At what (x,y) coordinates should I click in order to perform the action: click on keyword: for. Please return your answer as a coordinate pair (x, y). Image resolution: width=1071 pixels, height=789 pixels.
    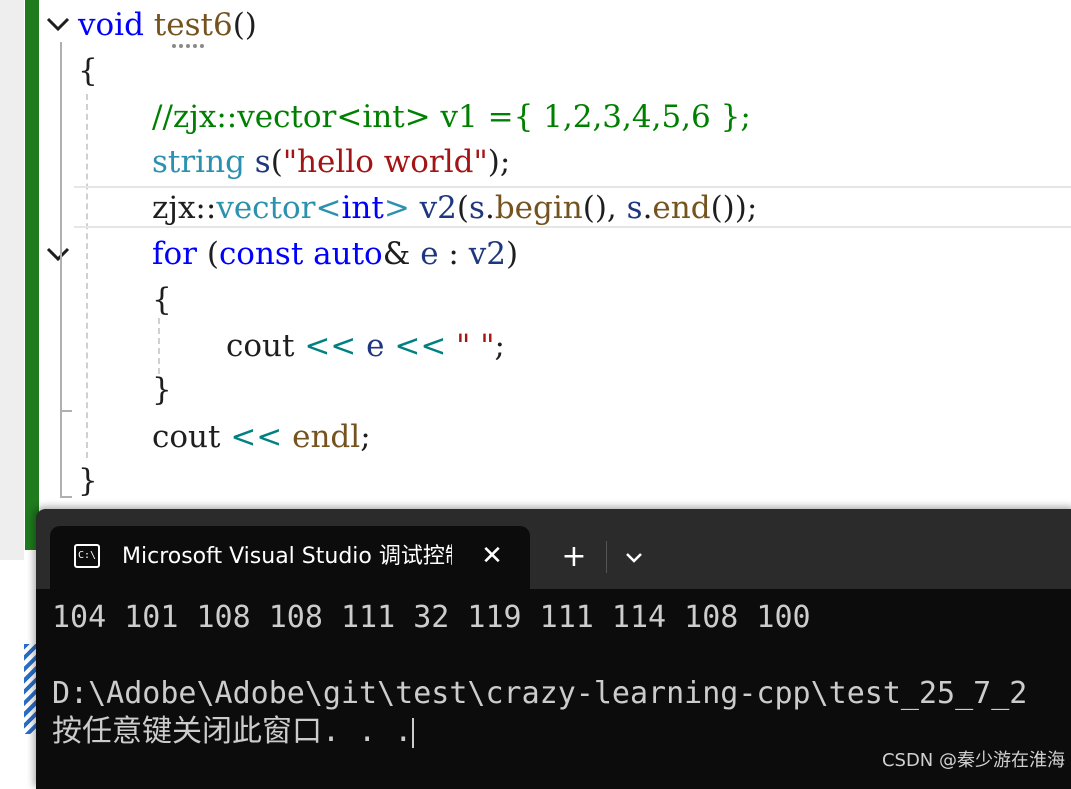
    Looking at the image, I should click on (174, 254).